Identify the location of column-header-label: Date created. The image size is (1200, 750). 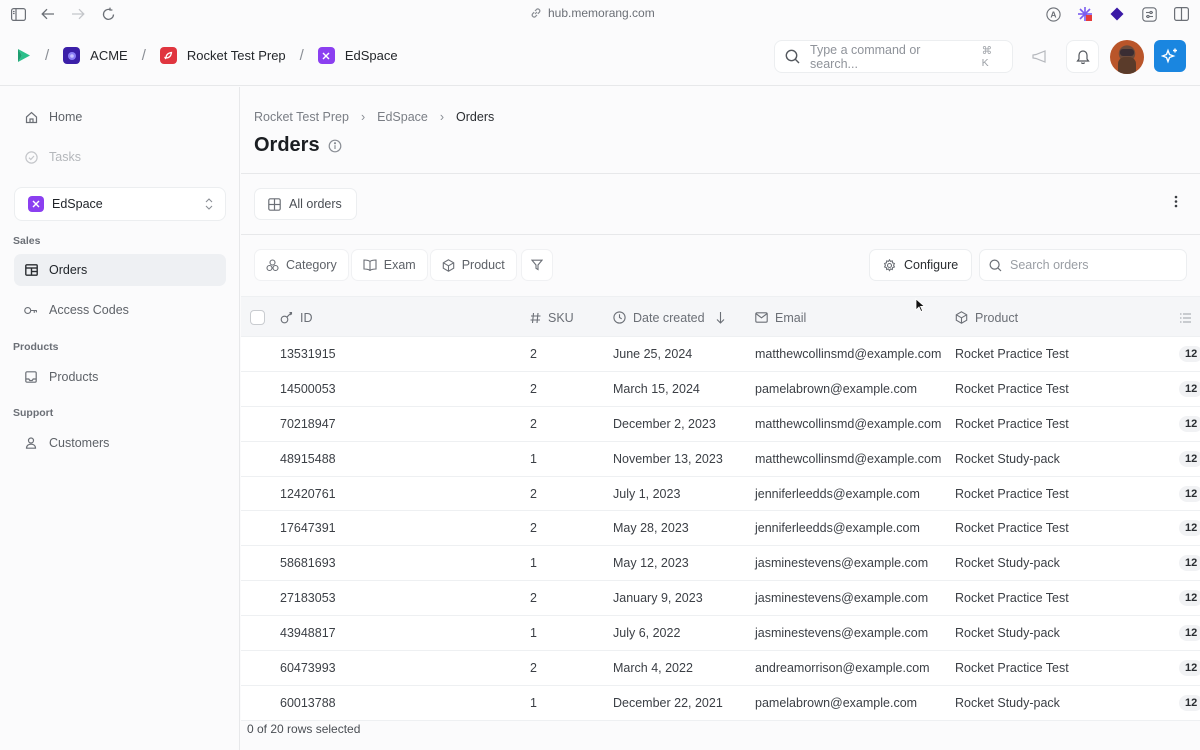
(669, 317).